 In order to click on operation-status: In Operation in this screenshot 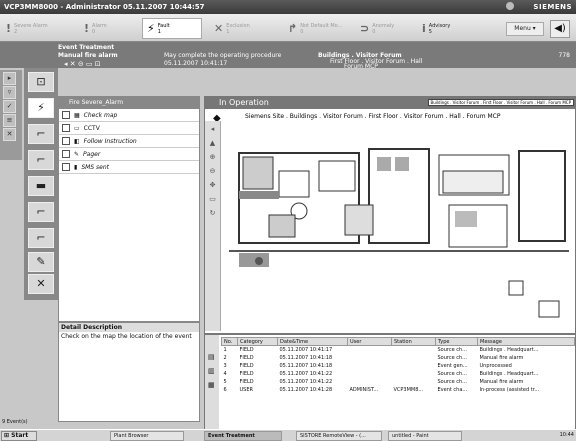, I will do `click(244, 102)`.